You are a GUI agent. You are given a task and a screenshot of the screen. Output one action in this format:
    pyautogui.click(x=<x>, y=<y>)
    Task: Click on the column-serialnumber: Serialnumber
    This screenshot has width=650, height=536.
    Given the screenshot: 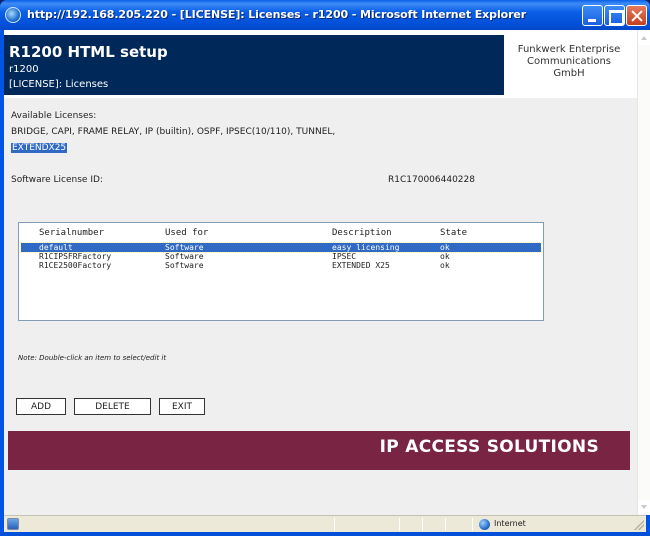 What is the action you would take?
    pyautogui.click(x=72, y=233)
    